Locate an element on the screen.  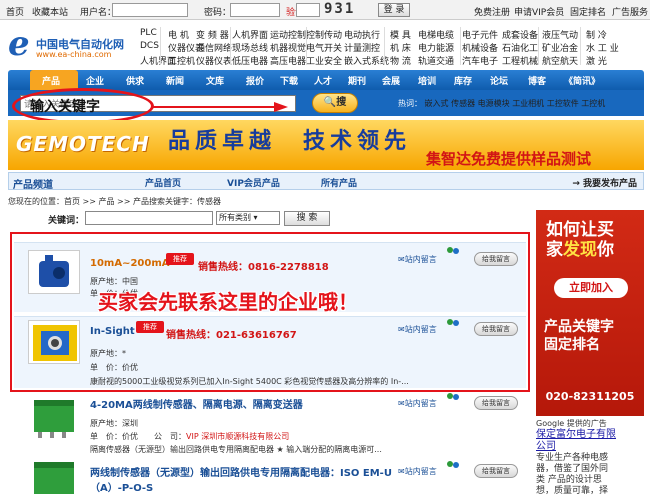
category-link: 工程机械 is located at coordinates (520, 60).